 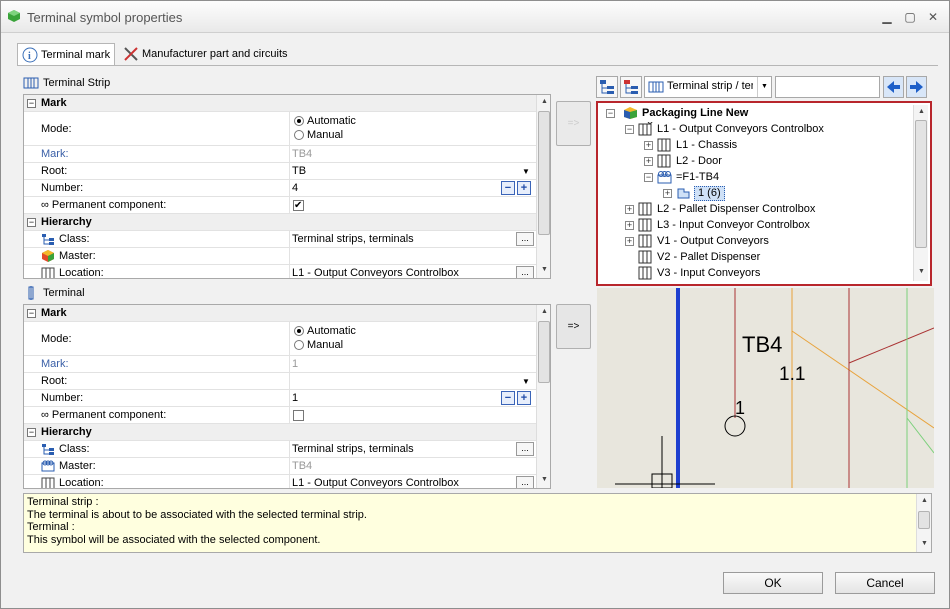 I want to click on terminal-icon, so click(x=683, y=193).